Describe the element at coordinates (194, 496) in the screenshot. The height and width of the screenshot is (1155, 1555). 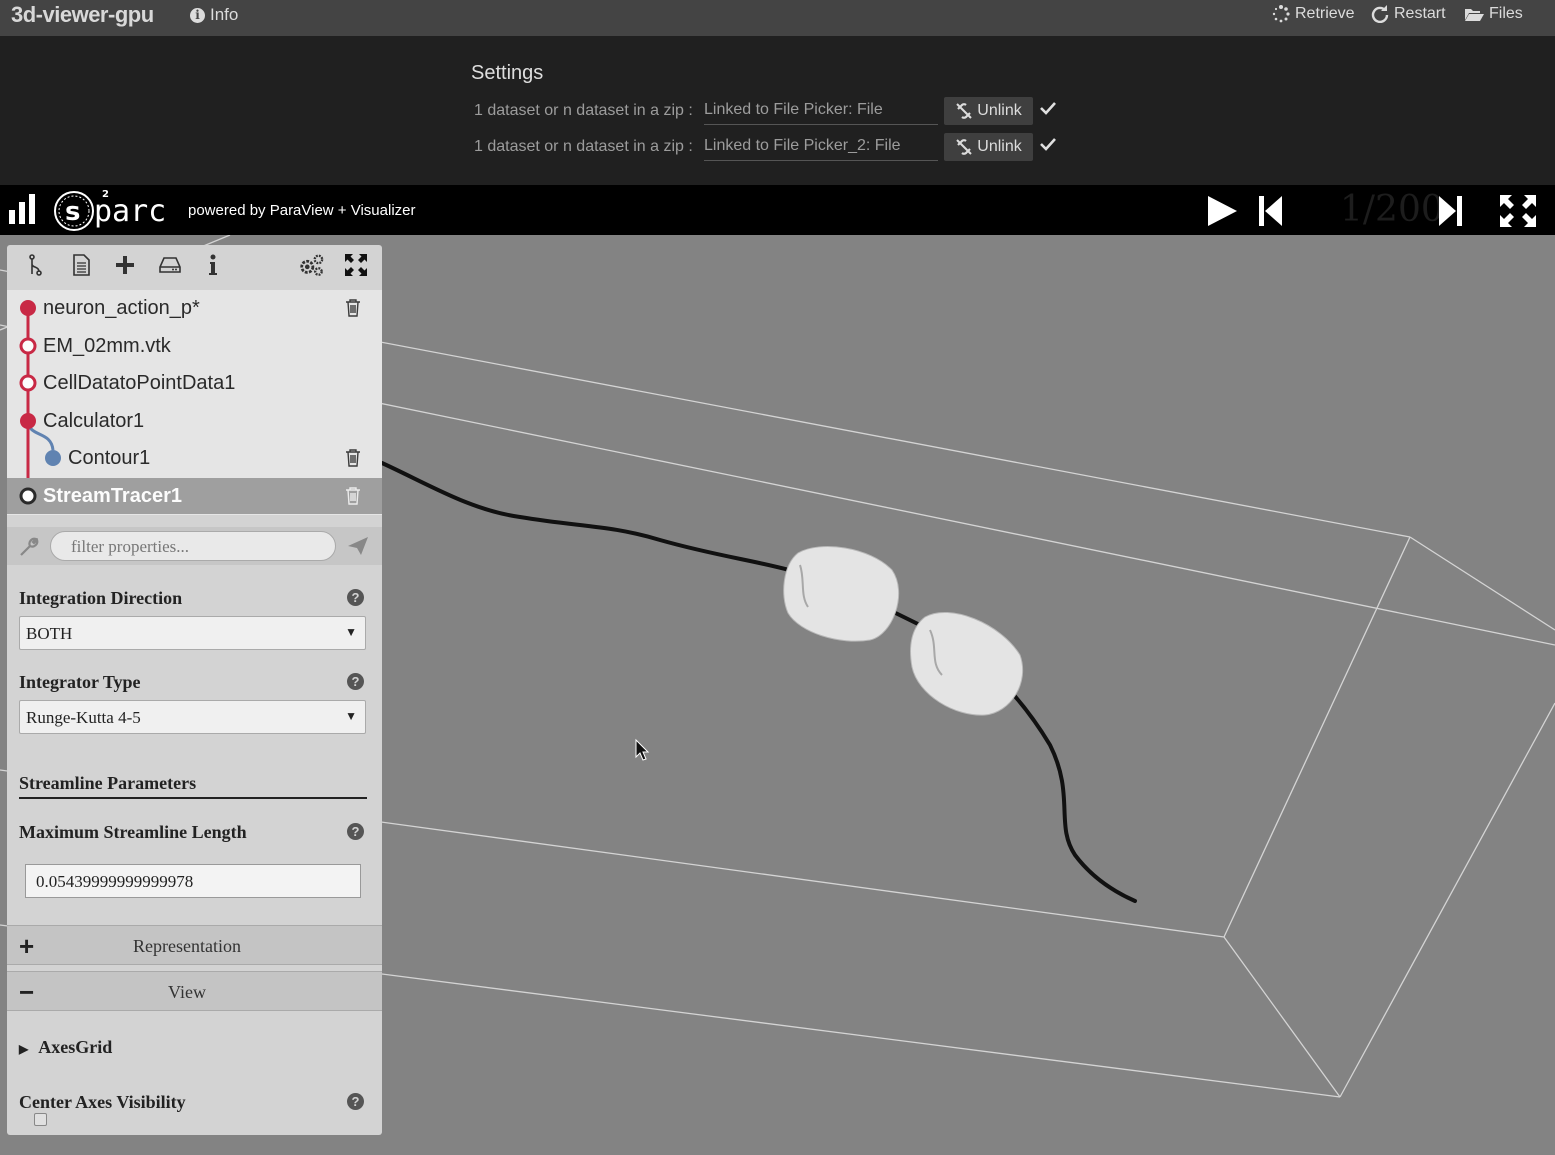
I see `pipeline-item-selected: StreamTracer1` at that location.